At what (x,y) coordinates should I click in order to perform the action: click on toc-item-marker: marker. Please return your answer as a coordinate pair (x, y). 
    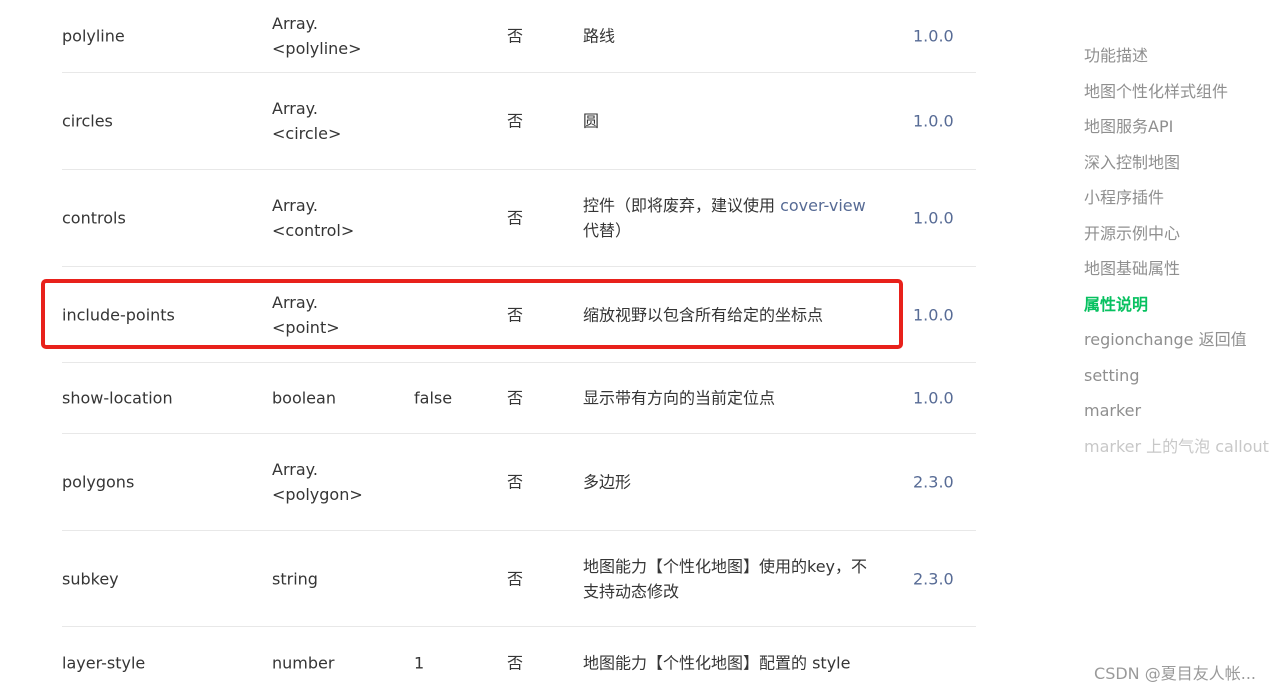
    Looking at the image, I should click on (1177, 414).